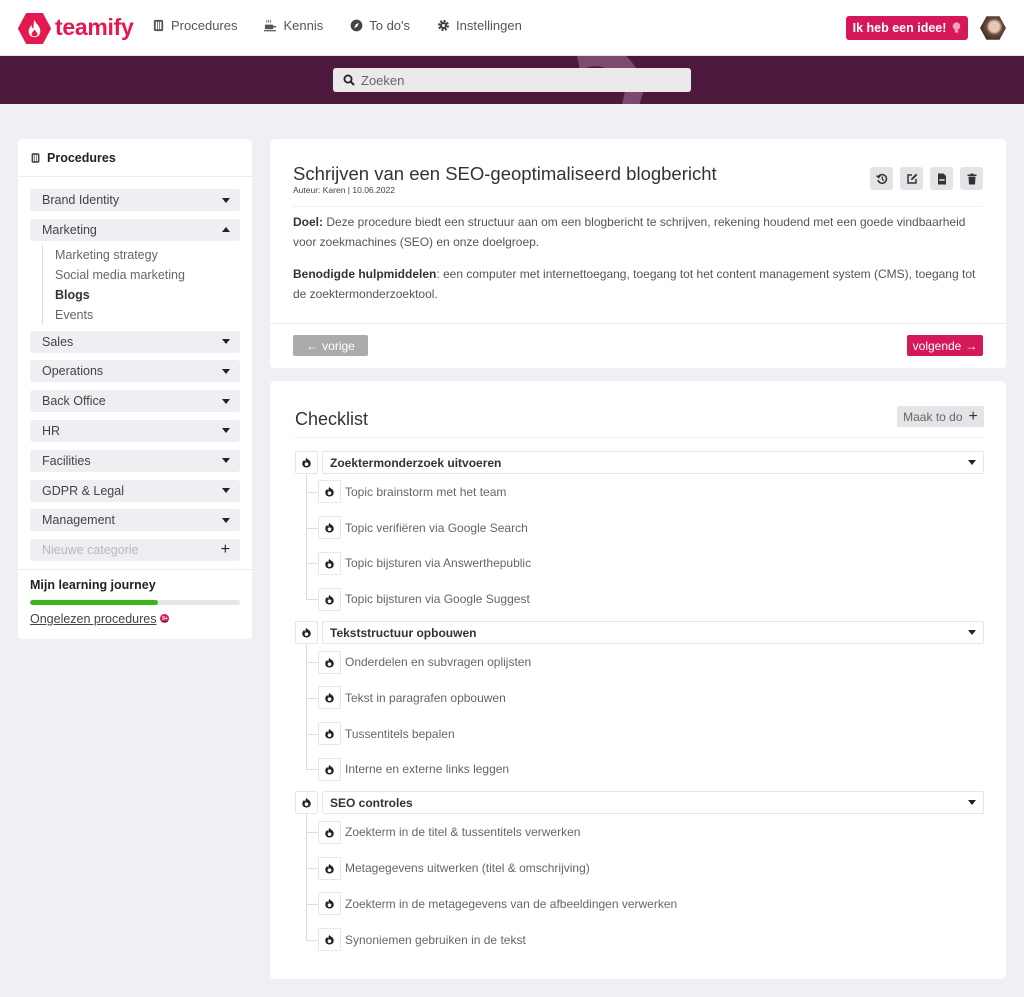  What do you see at coordinates (83, 490) in the screenshot?
I see `category-label: GDPR & Legal` at bounding box center [83, 490].